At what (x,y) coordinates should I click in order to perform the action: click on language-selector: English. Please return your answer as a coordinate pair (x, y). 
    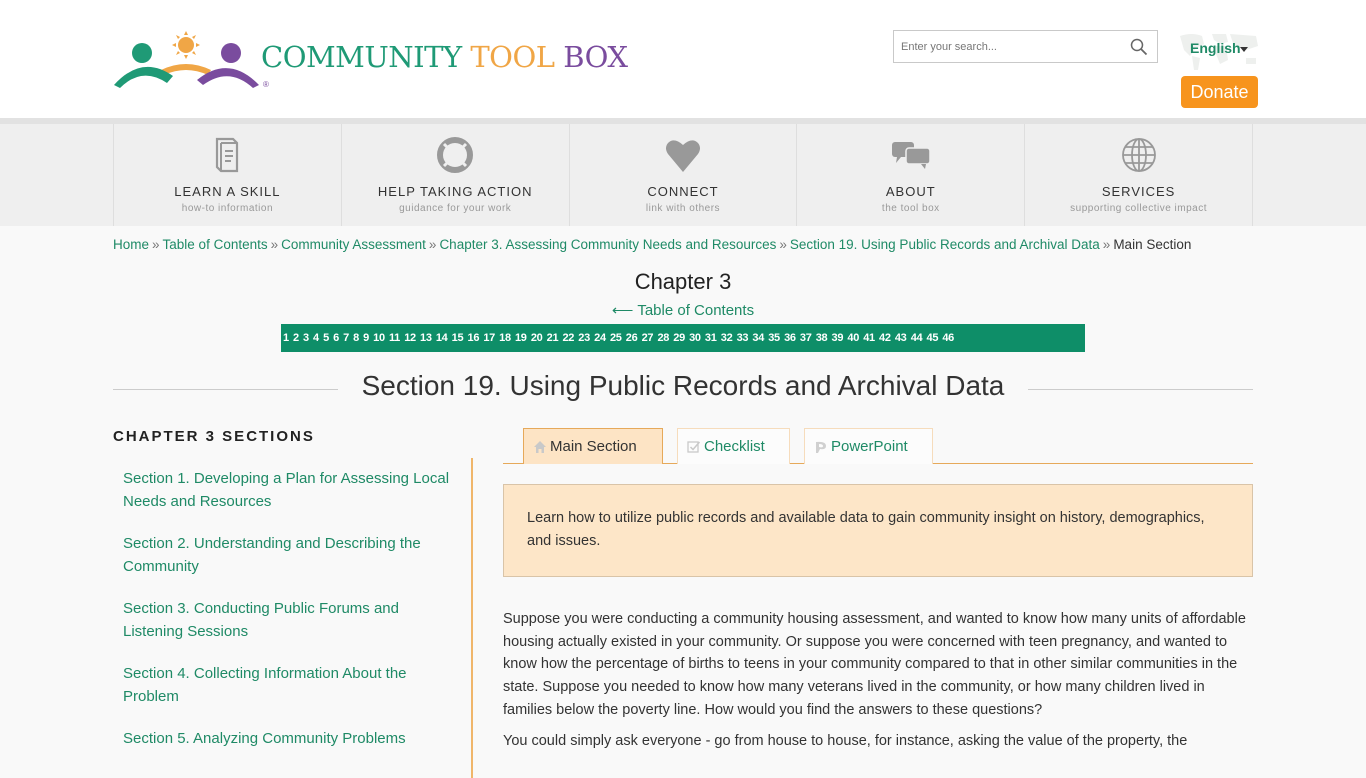
    Looking at the image, I should click on (1219, 51).